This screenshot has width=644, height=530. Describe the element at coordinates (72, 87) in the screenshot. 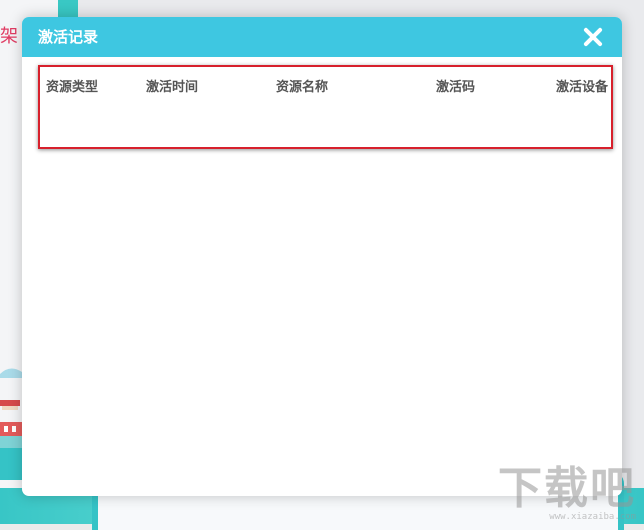

I see `column-header-resource-type: 资源类型` at that location.